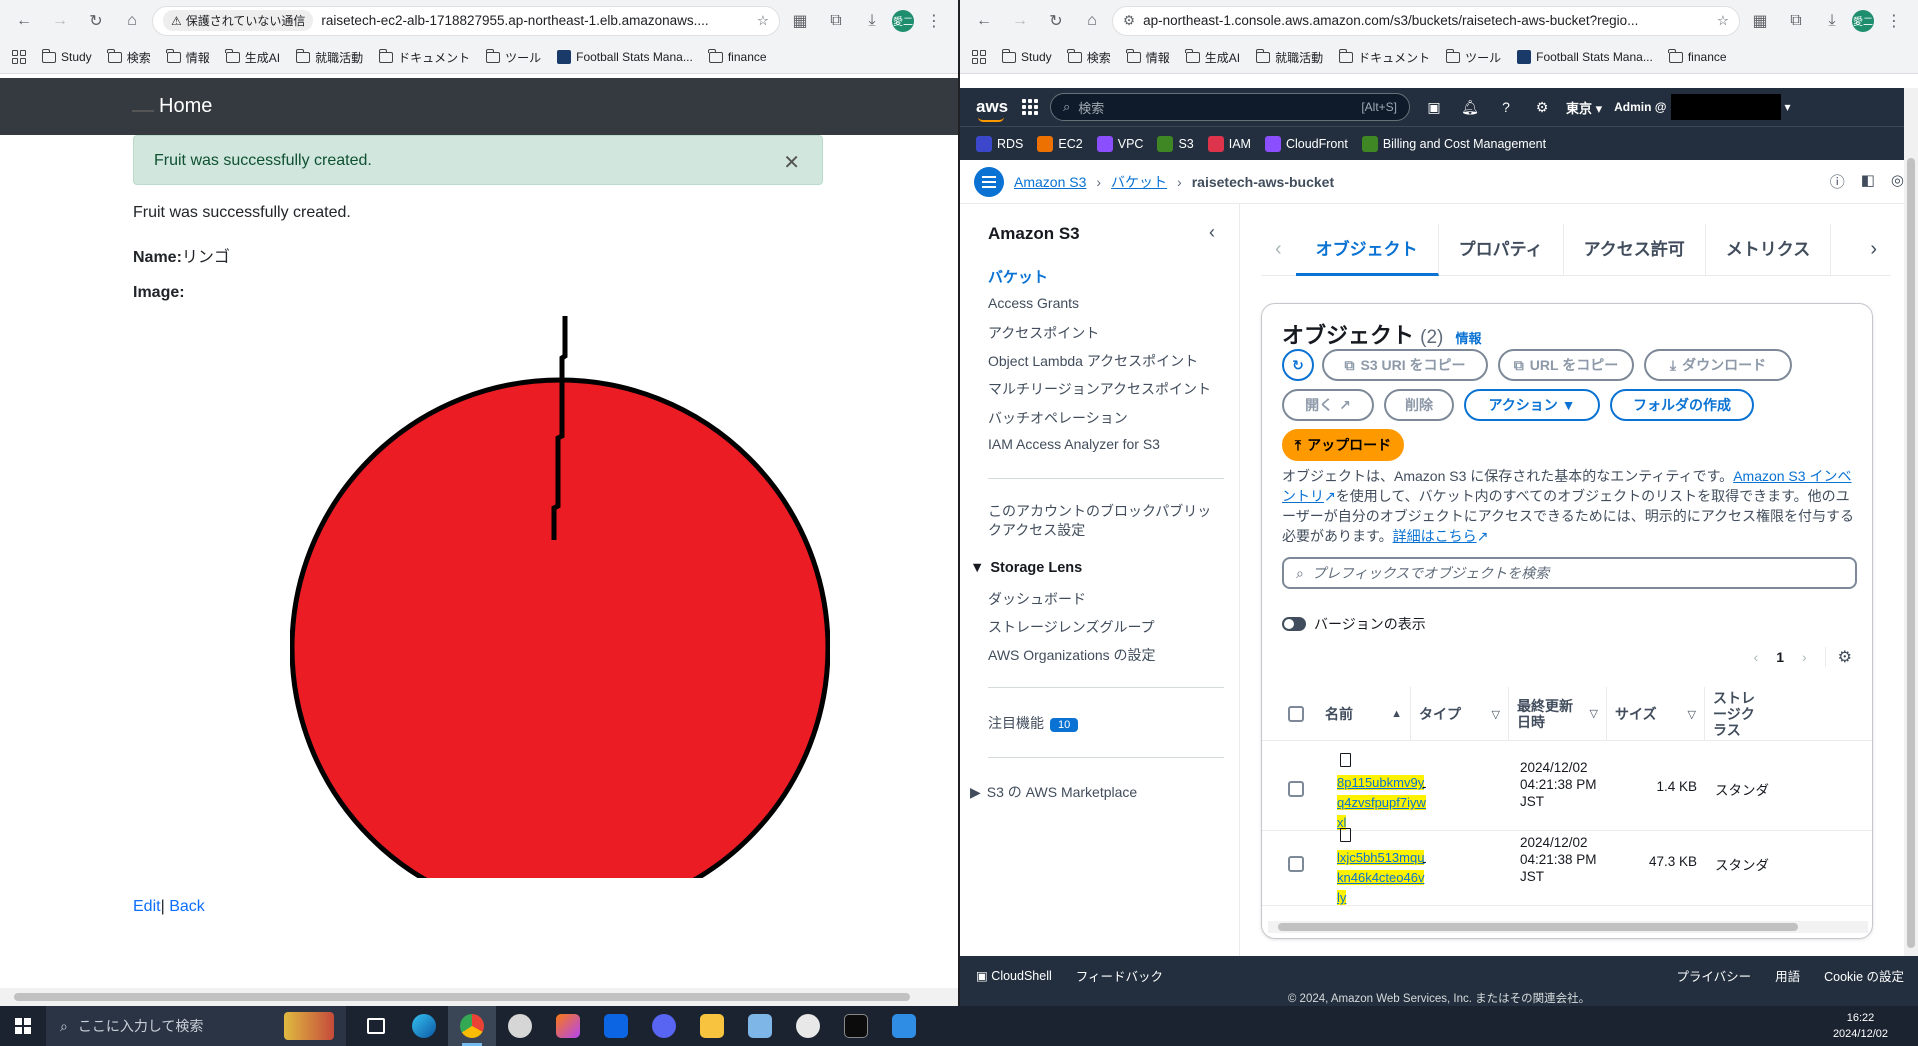  I want to click on upload-button: ⤒ アップロード, so click(1343, 445).